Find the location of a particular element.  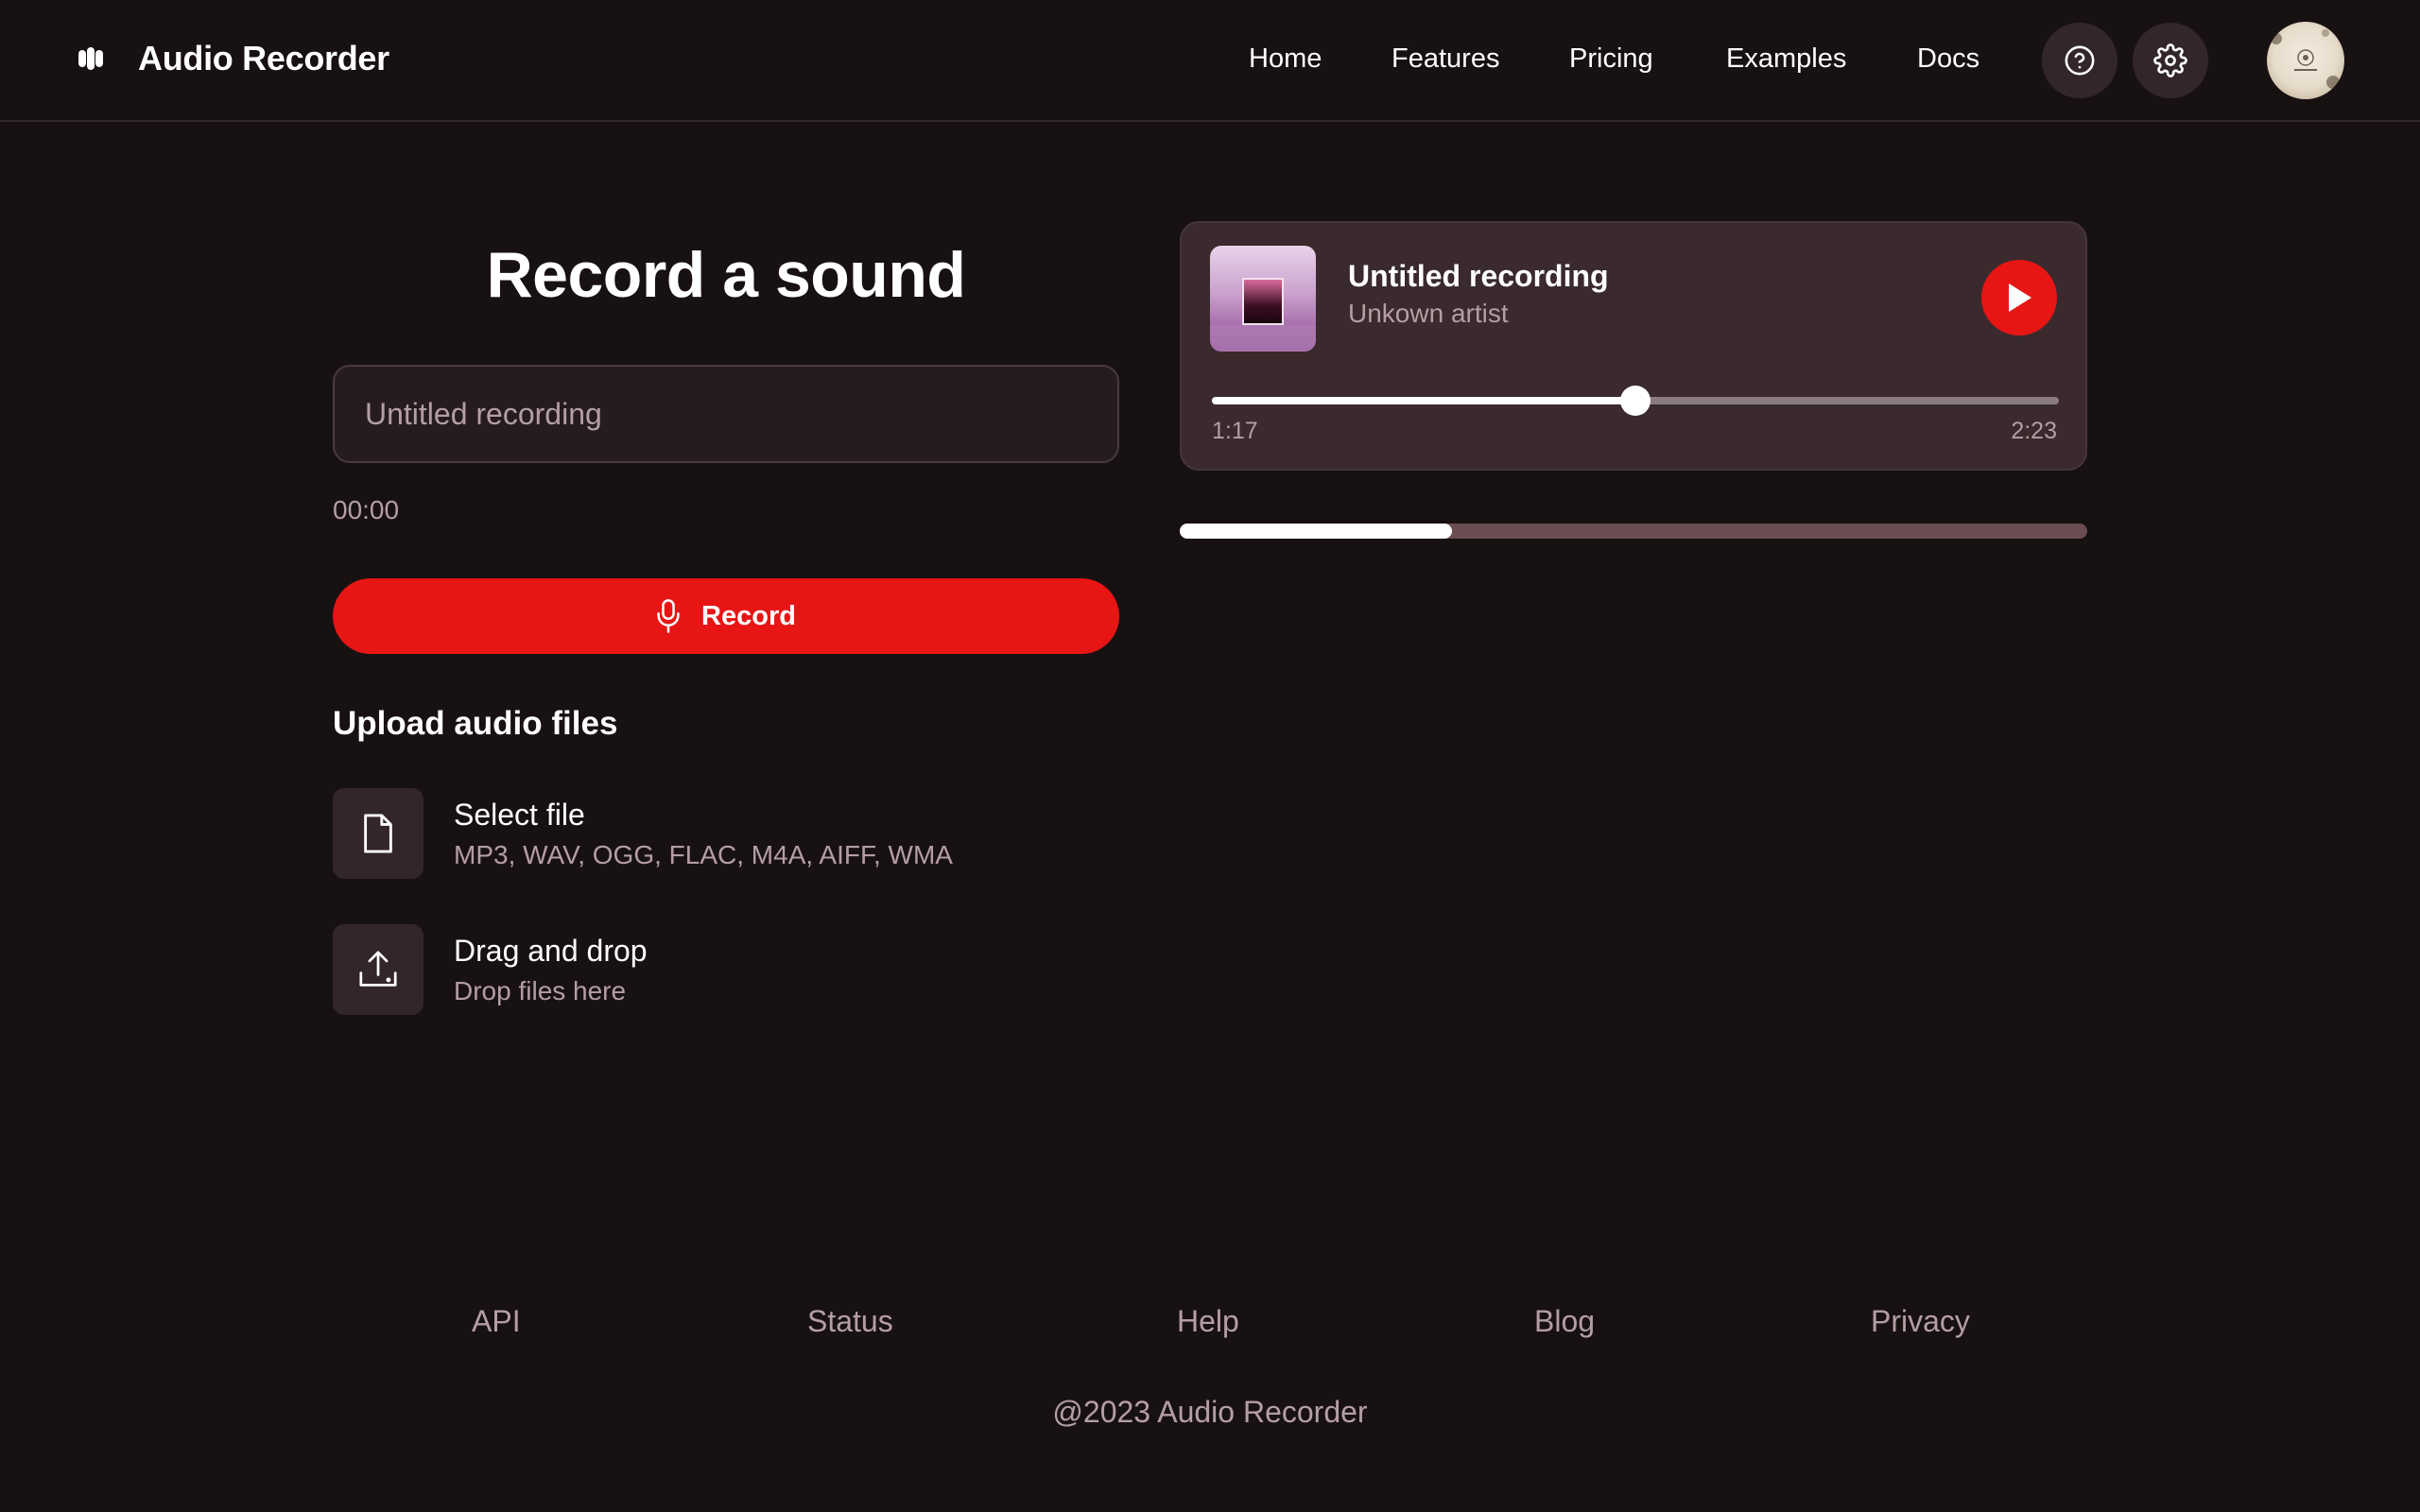

footer-link-blog: Blog is located at coordinates (1565, 1321).